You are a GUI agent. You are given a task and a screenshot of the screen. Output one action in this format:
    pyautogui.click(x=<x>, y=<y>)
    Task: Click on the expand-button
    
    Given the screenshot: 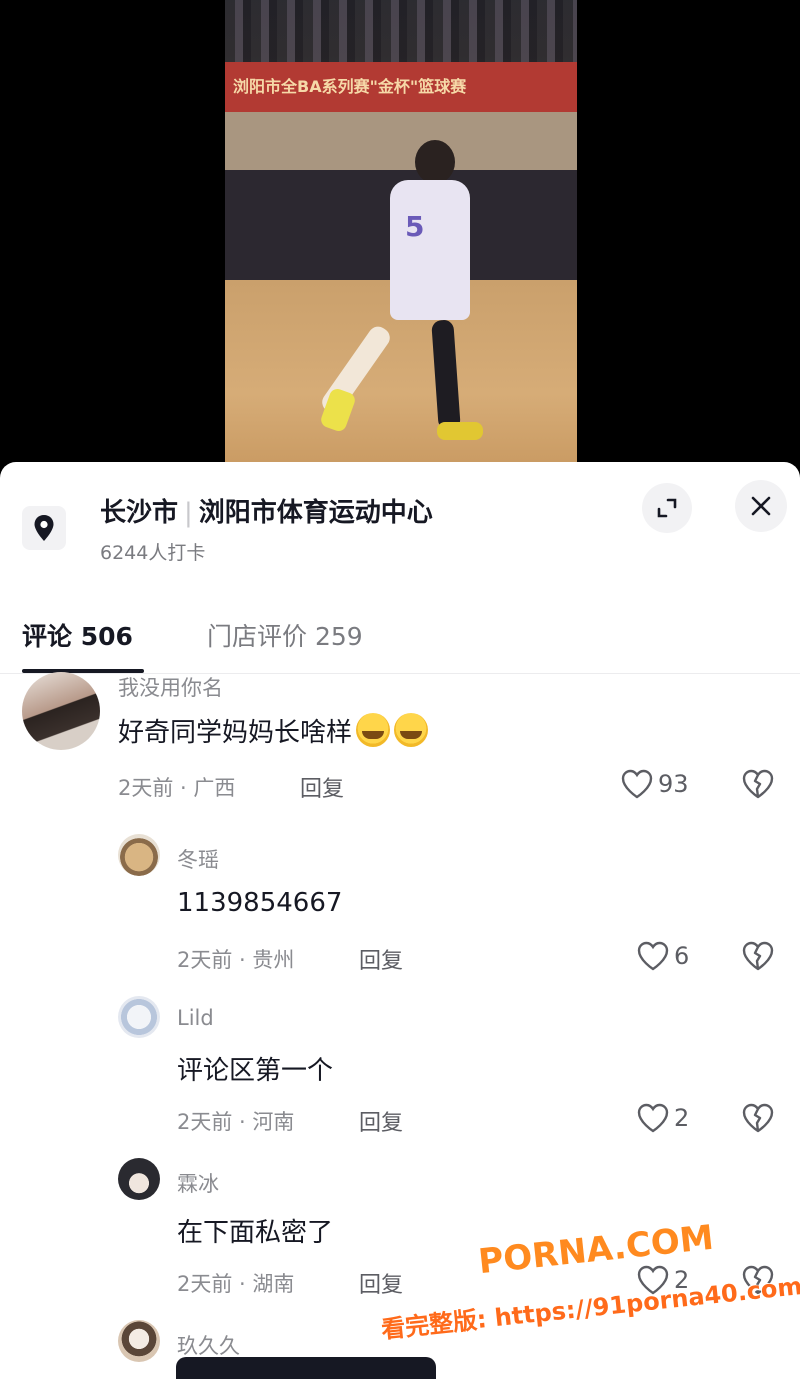 What is the action you would take?
    pyautogui.click(x=667, y=508)
    